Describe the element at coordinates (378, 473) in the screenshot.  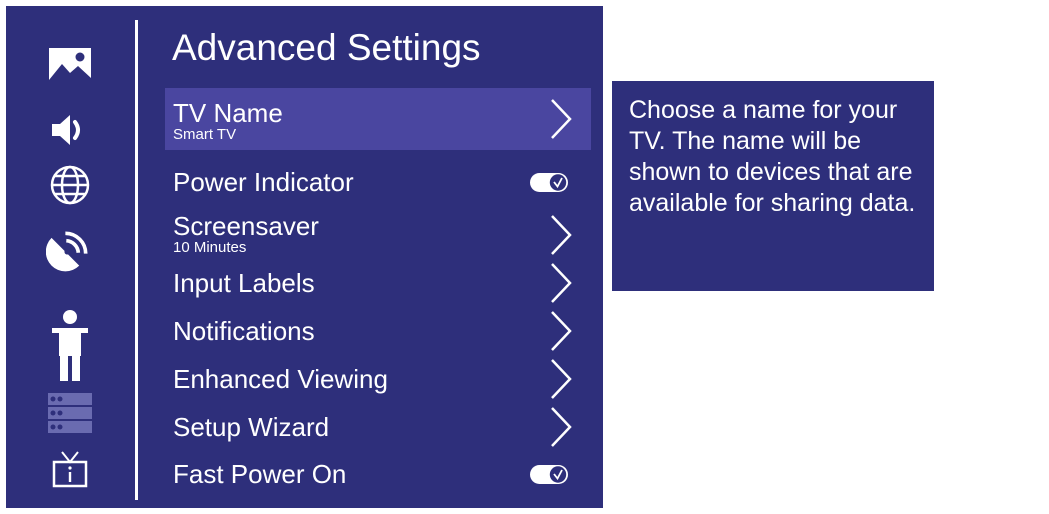
I see `menu-item-fast-power-on: Fast Power On` at that location.